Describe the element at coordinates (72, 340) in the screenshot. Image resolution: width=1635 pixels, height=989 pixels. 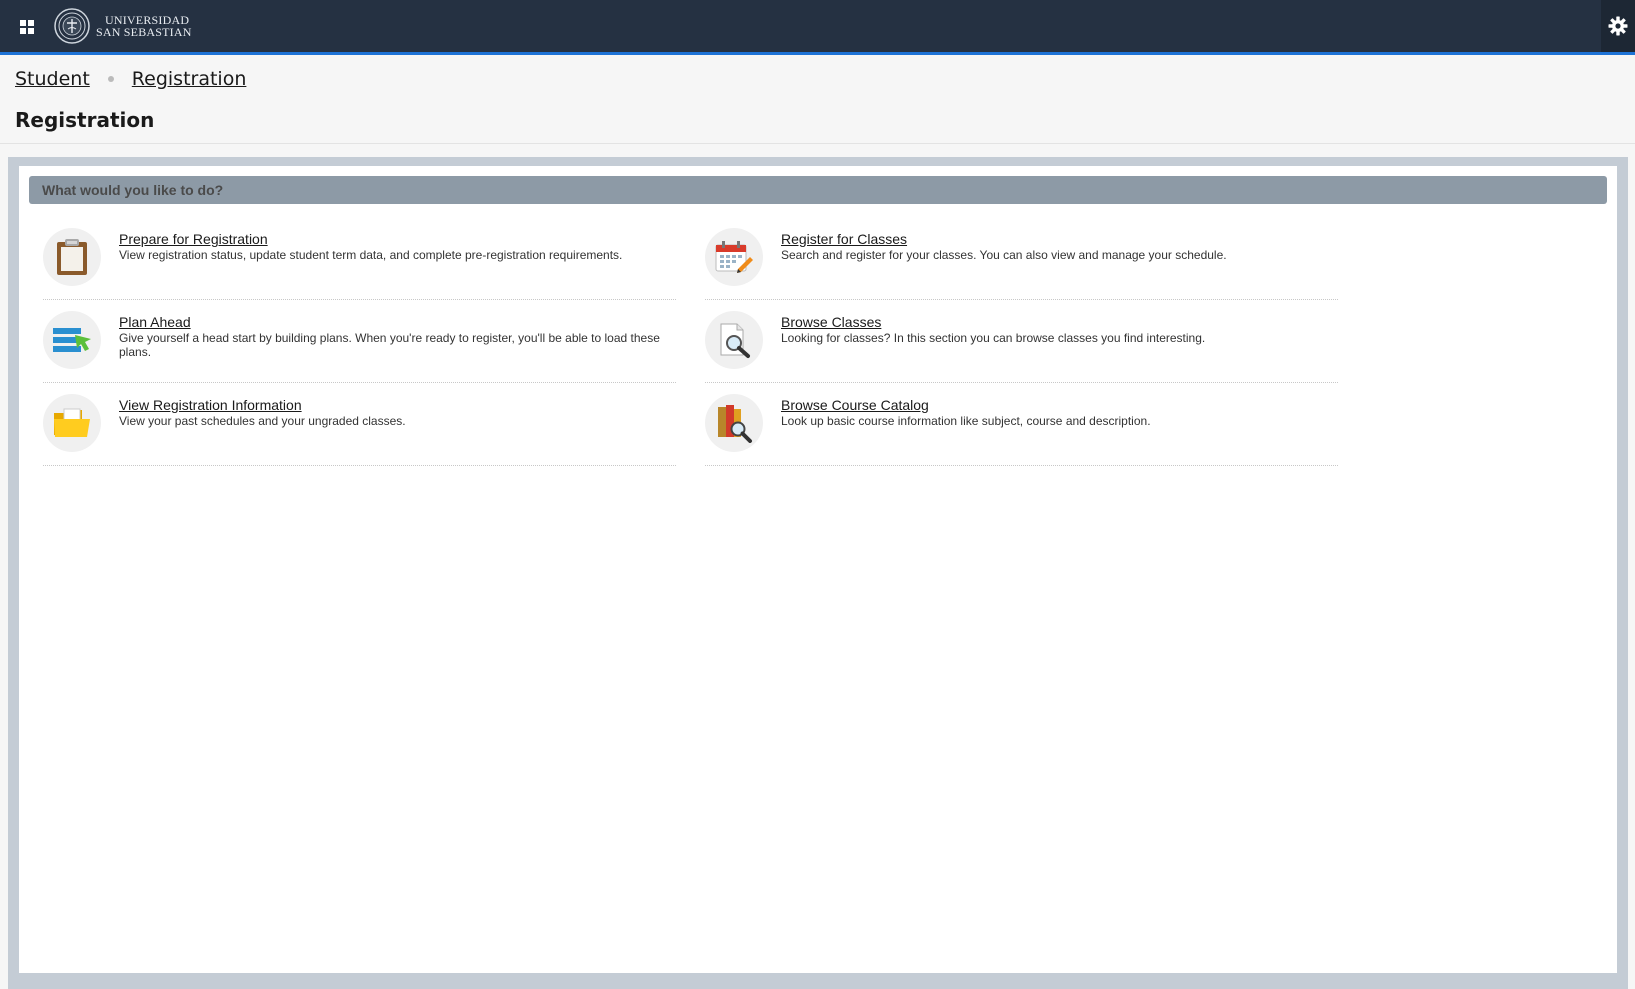
I see `plan-list-arrow-icon` at that location.